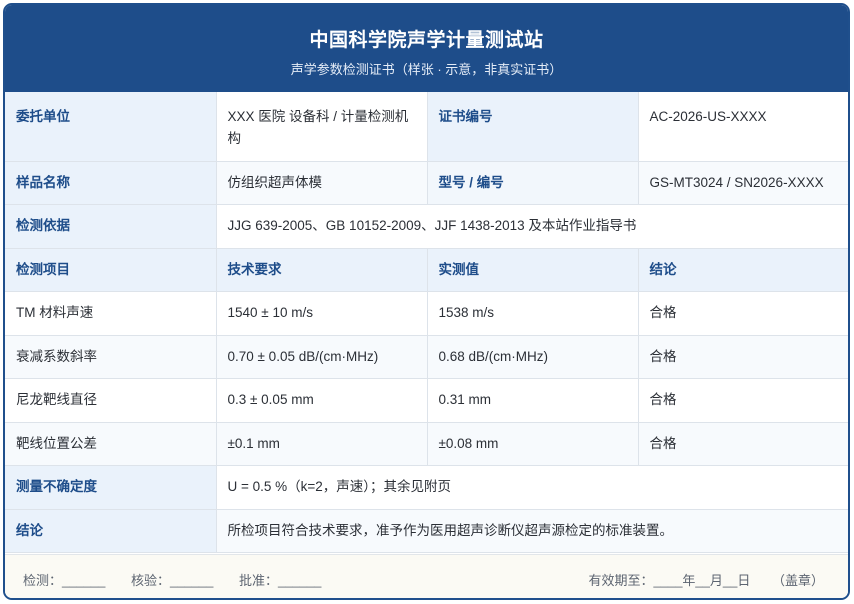 The width and height of the screenshot is (854, 604). Describe the element at coordinates (743, 183) in the screenshot. I see `model-value: GS-MT3024 / SN2026-XXXX` at that location.